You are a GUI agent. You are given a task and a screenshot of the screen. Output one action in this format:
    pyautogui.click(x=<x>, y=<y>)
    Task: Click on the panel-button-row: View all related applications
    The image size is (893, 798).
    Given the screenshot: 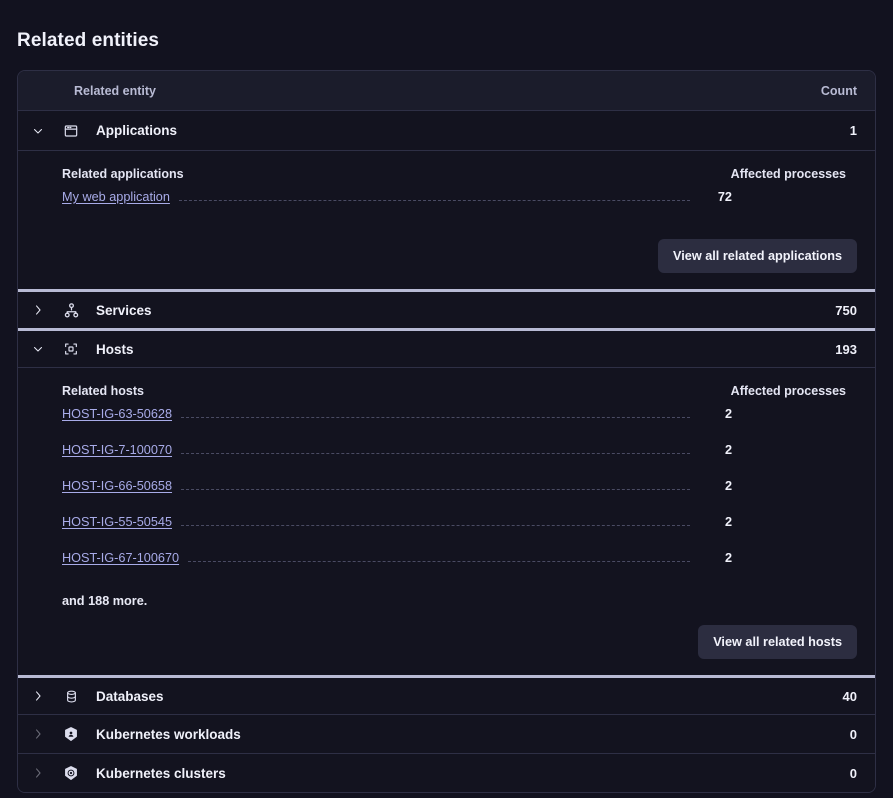 What is the action you would take?
    pyautogui.click(x=459, y=250)
    